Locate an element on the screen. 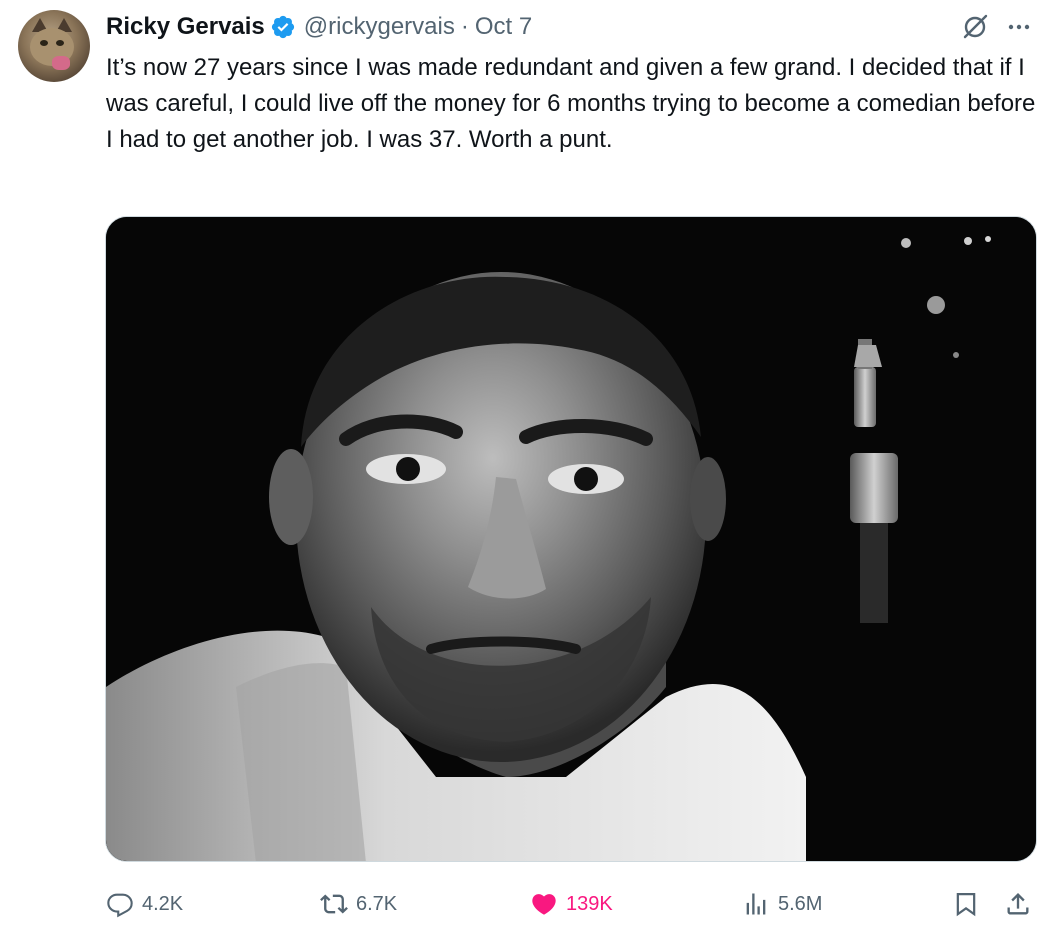 The image size is (1056, 938). reply-icon is located at coordinates (120, 905).